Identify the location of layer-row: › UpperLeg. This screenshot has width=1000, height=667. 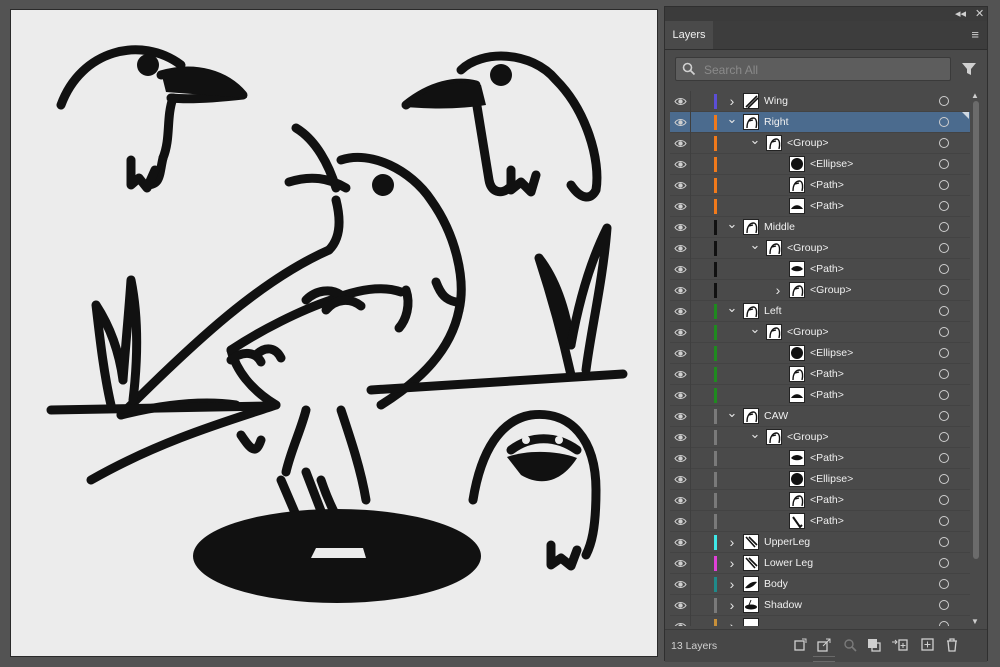
(820, 542).